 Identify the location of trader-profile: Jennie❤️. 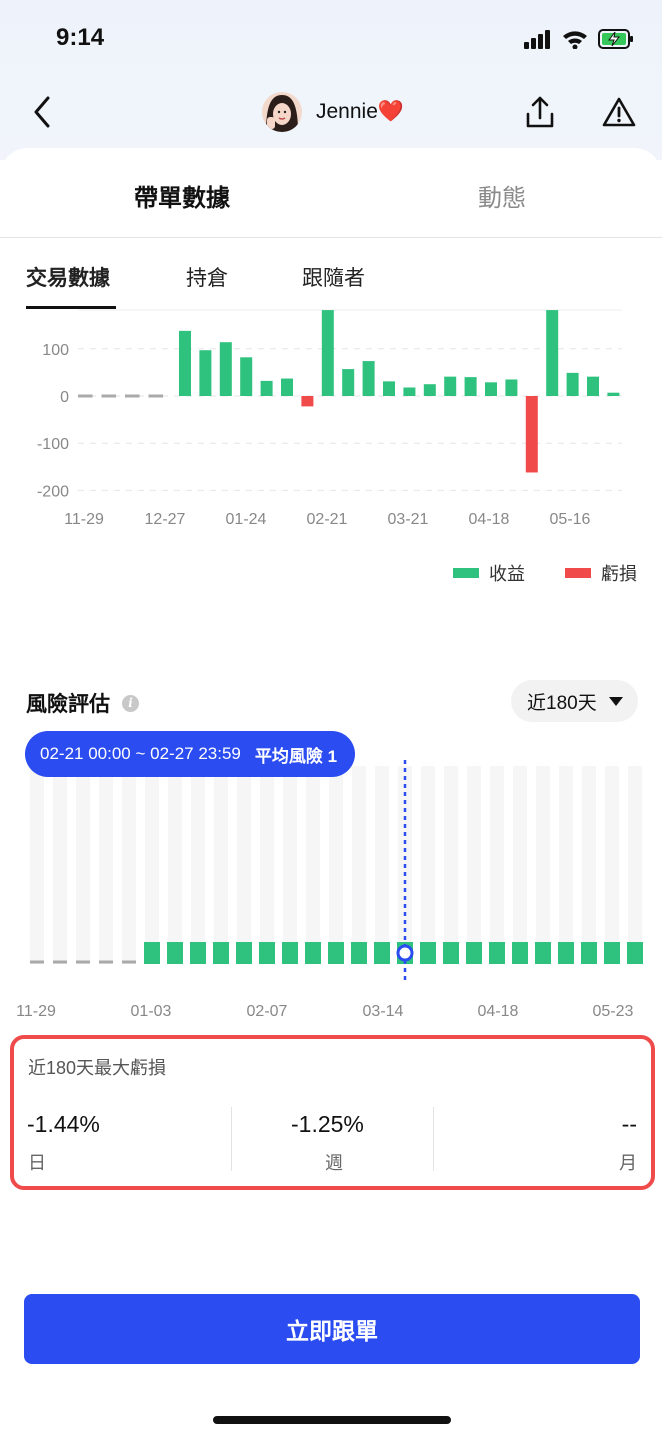
(333, 112).